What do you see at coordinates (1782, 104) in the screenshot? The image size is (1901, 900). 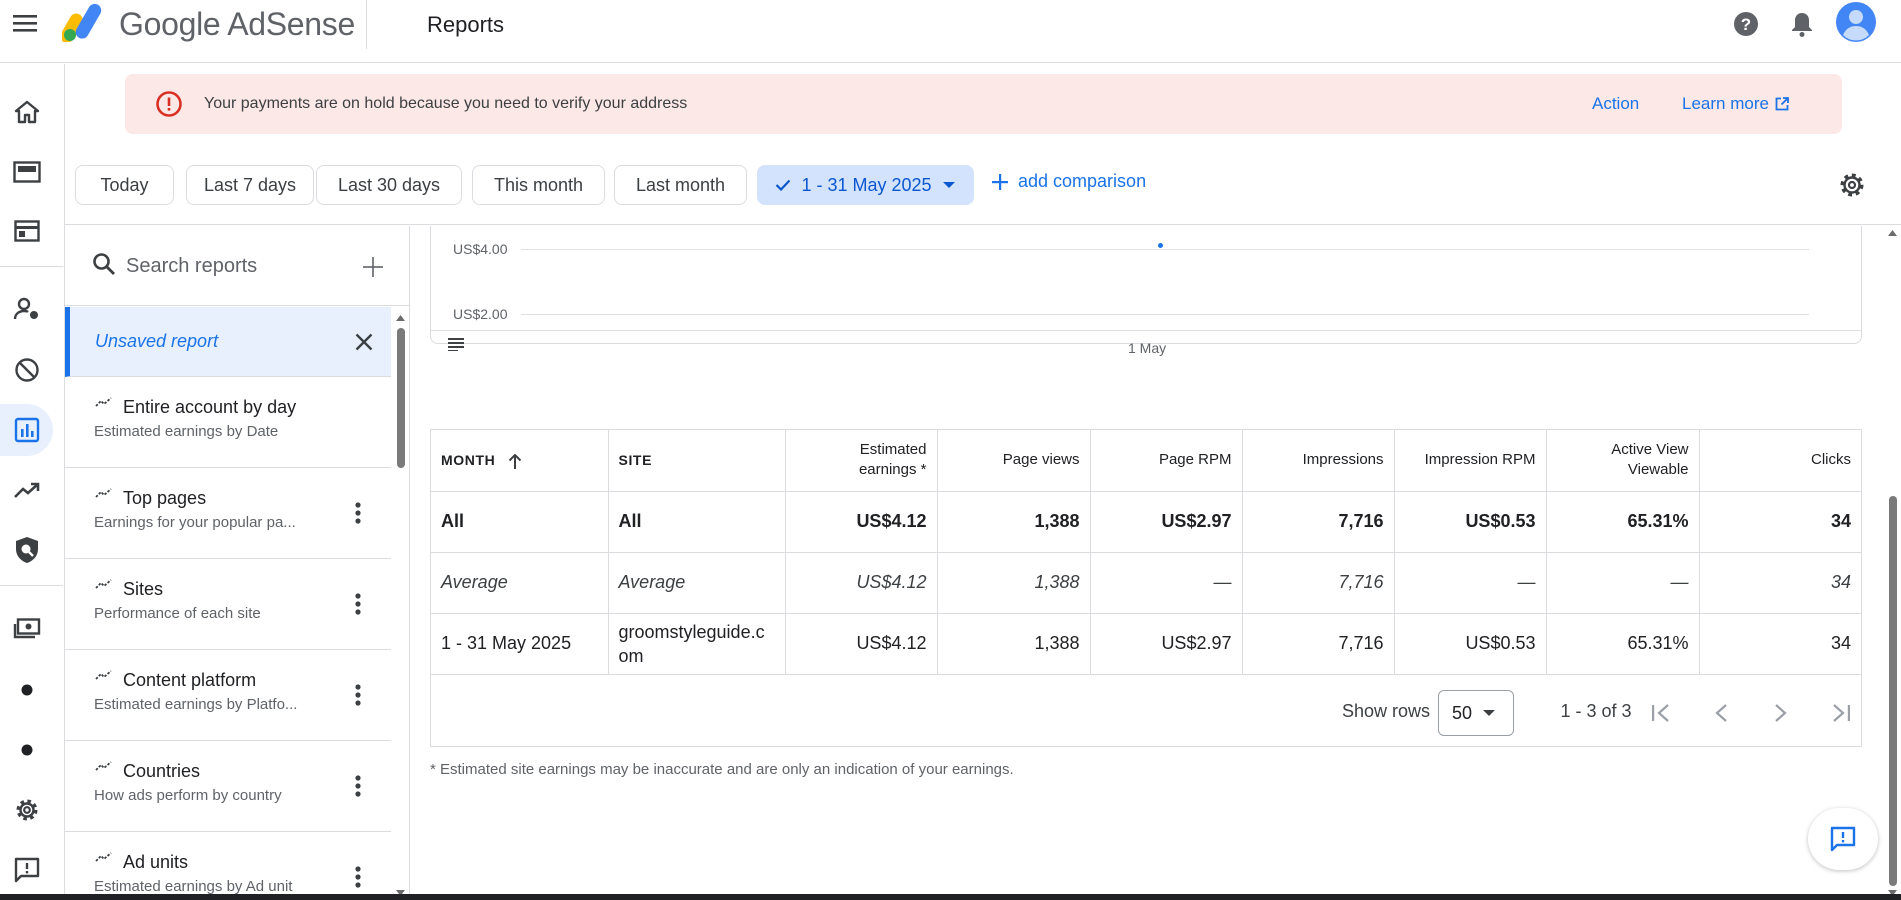 I see `open-in-new-icon` at bounding box center [1782, 104].